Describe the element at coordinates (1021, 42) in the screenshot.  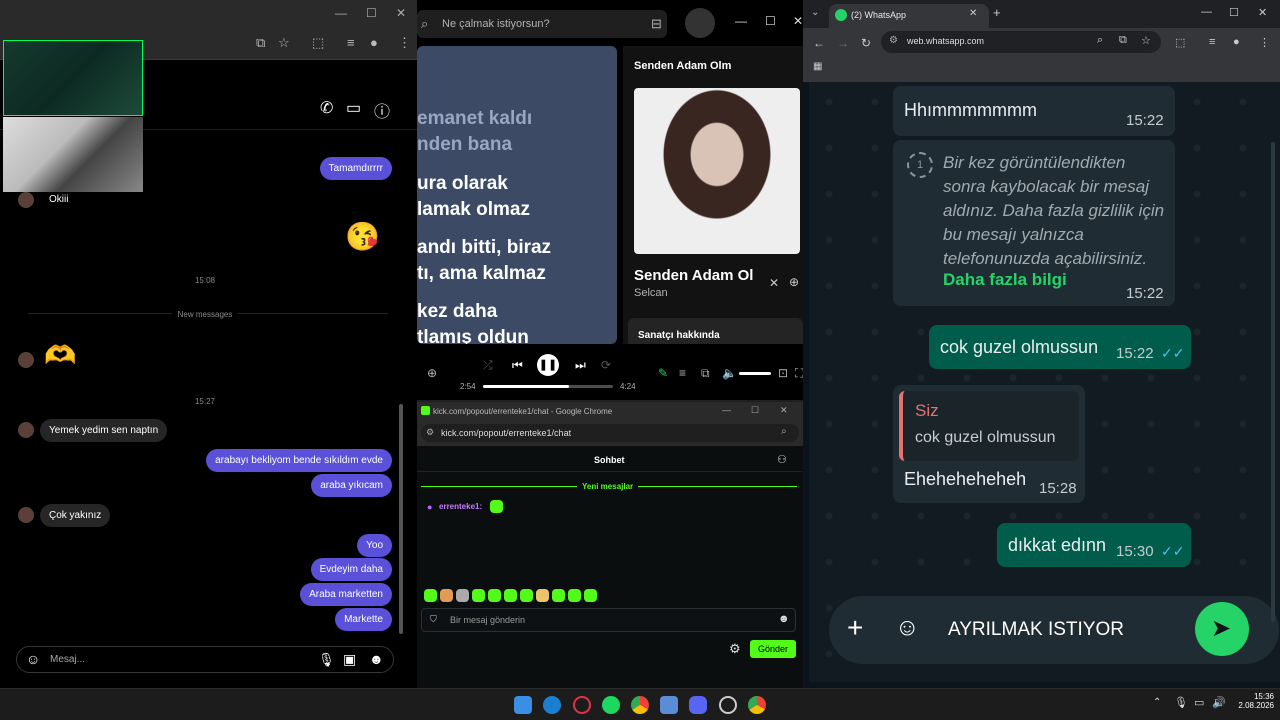
I see `address-bar: ⚙ web.whatsapp.com ⌕ ⧉ ☆` at that location.